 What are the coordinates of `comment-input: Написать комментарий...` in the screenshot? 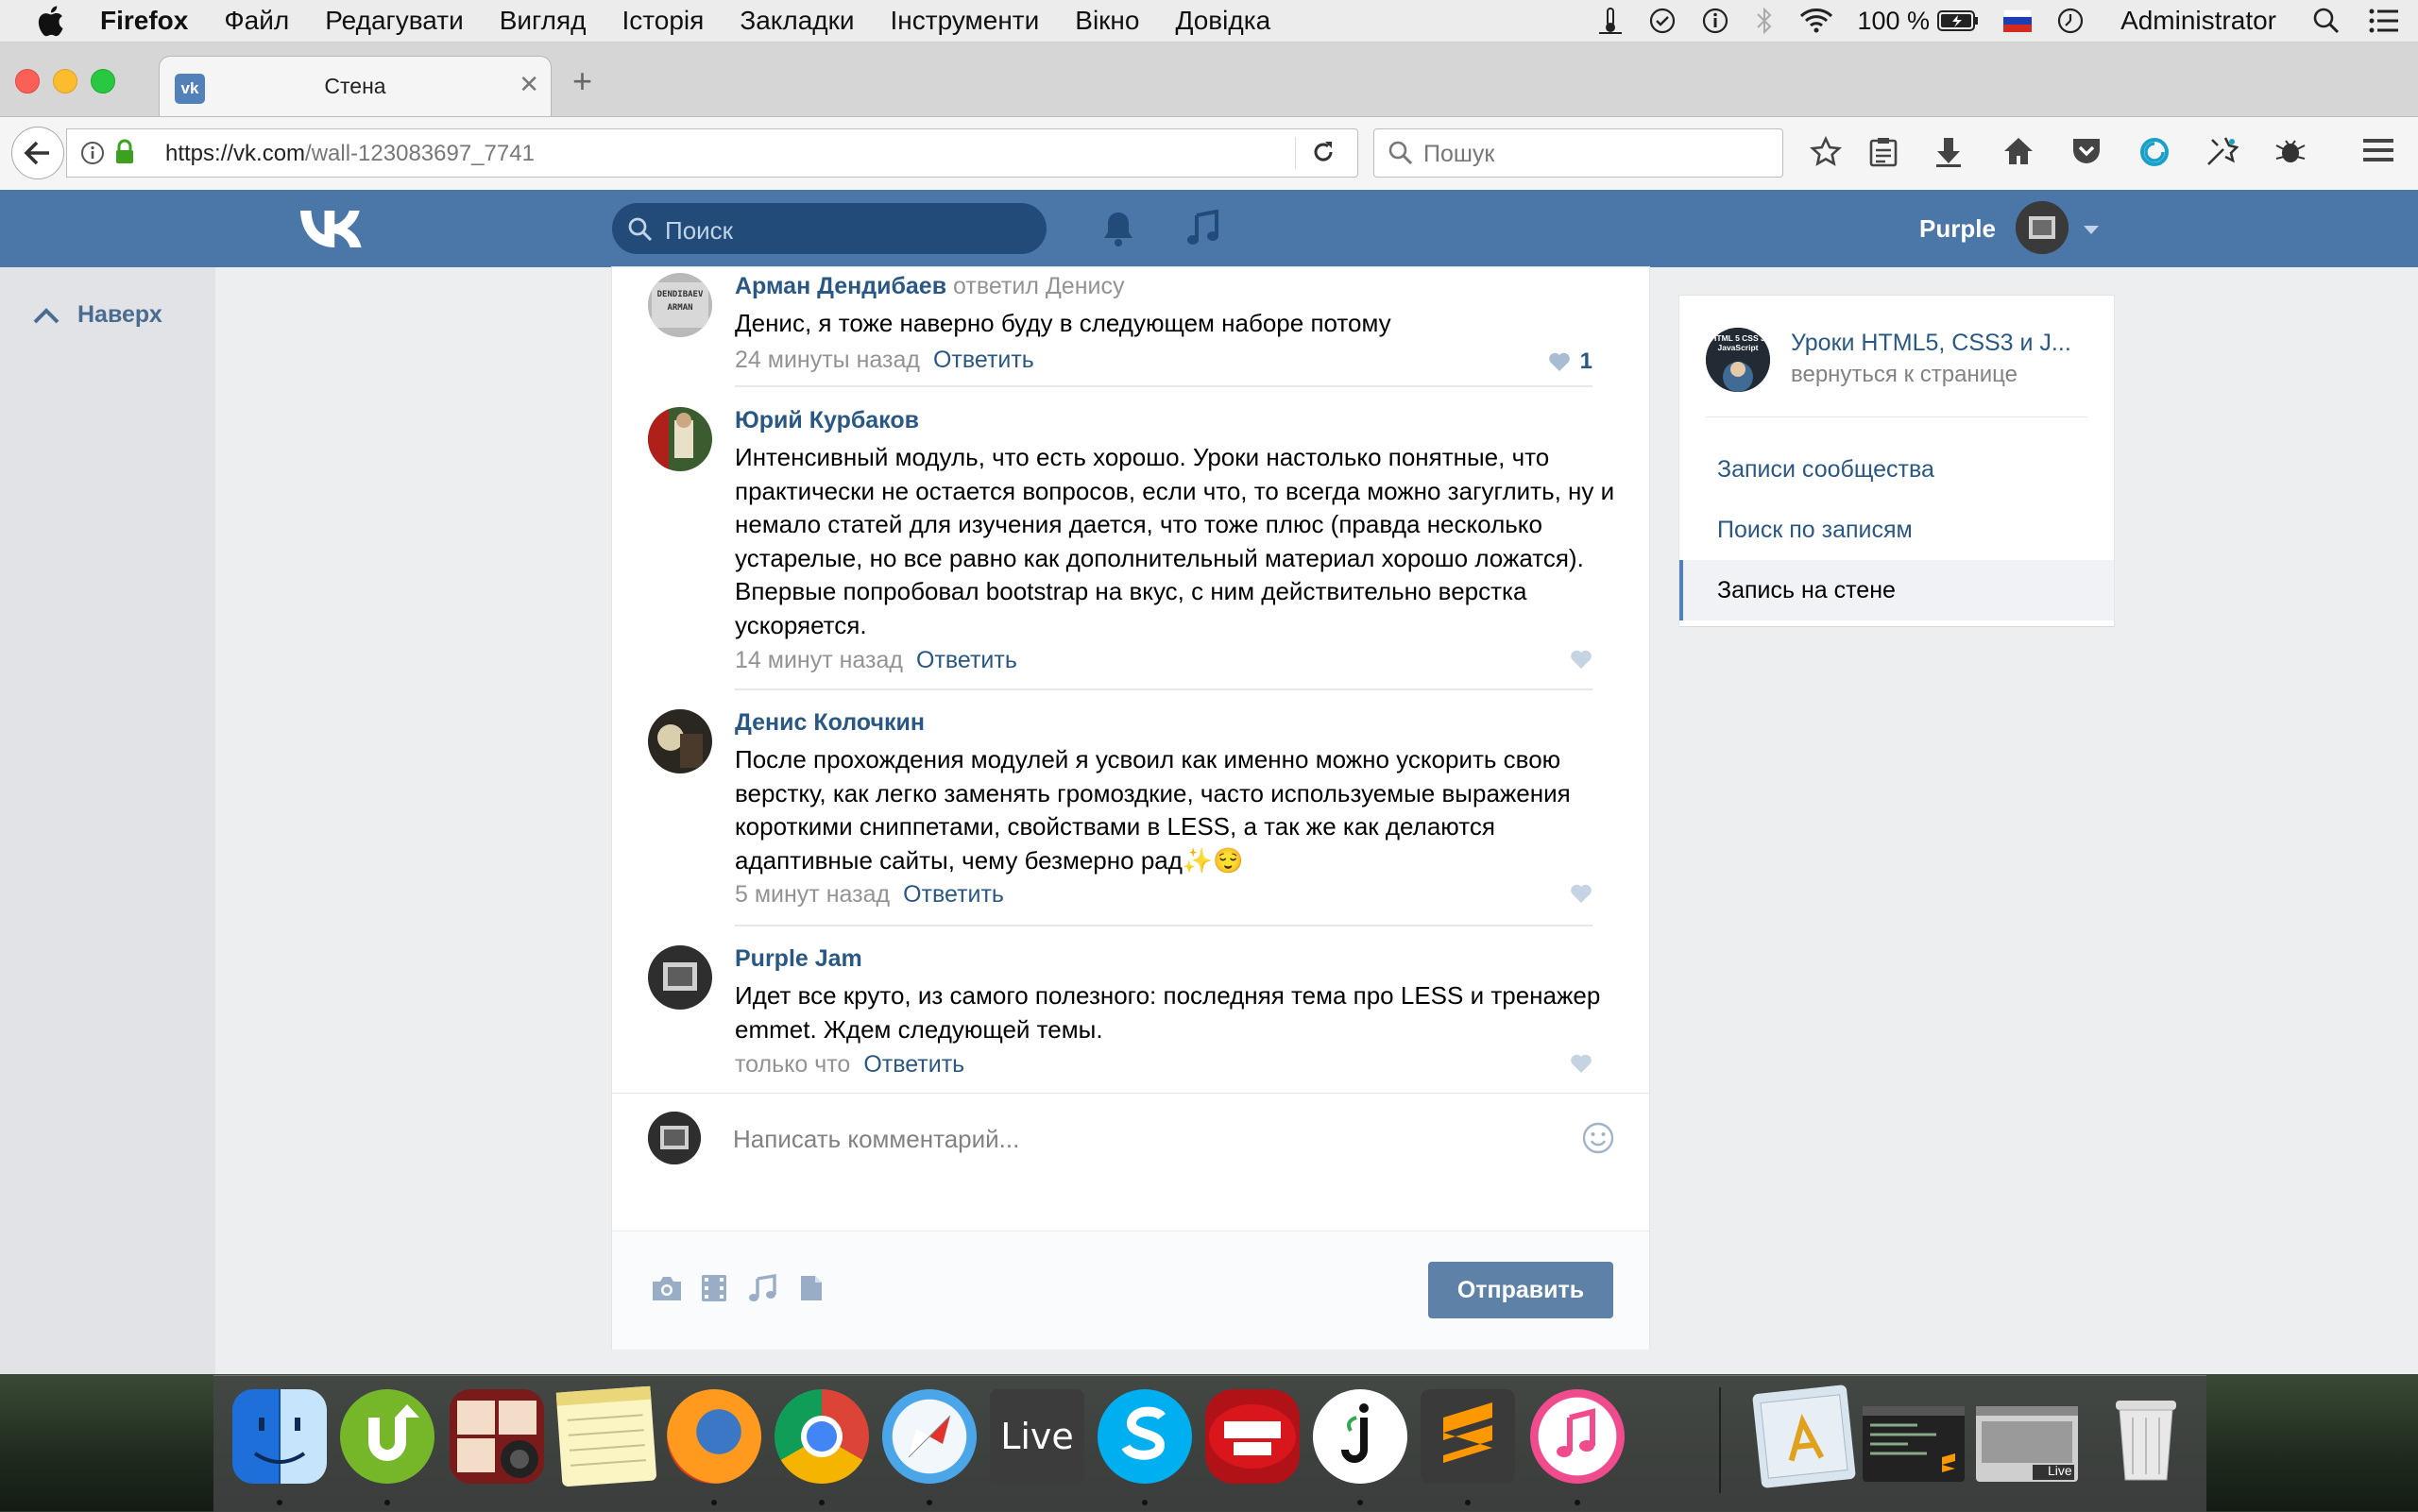 It's located at (876, 1139).